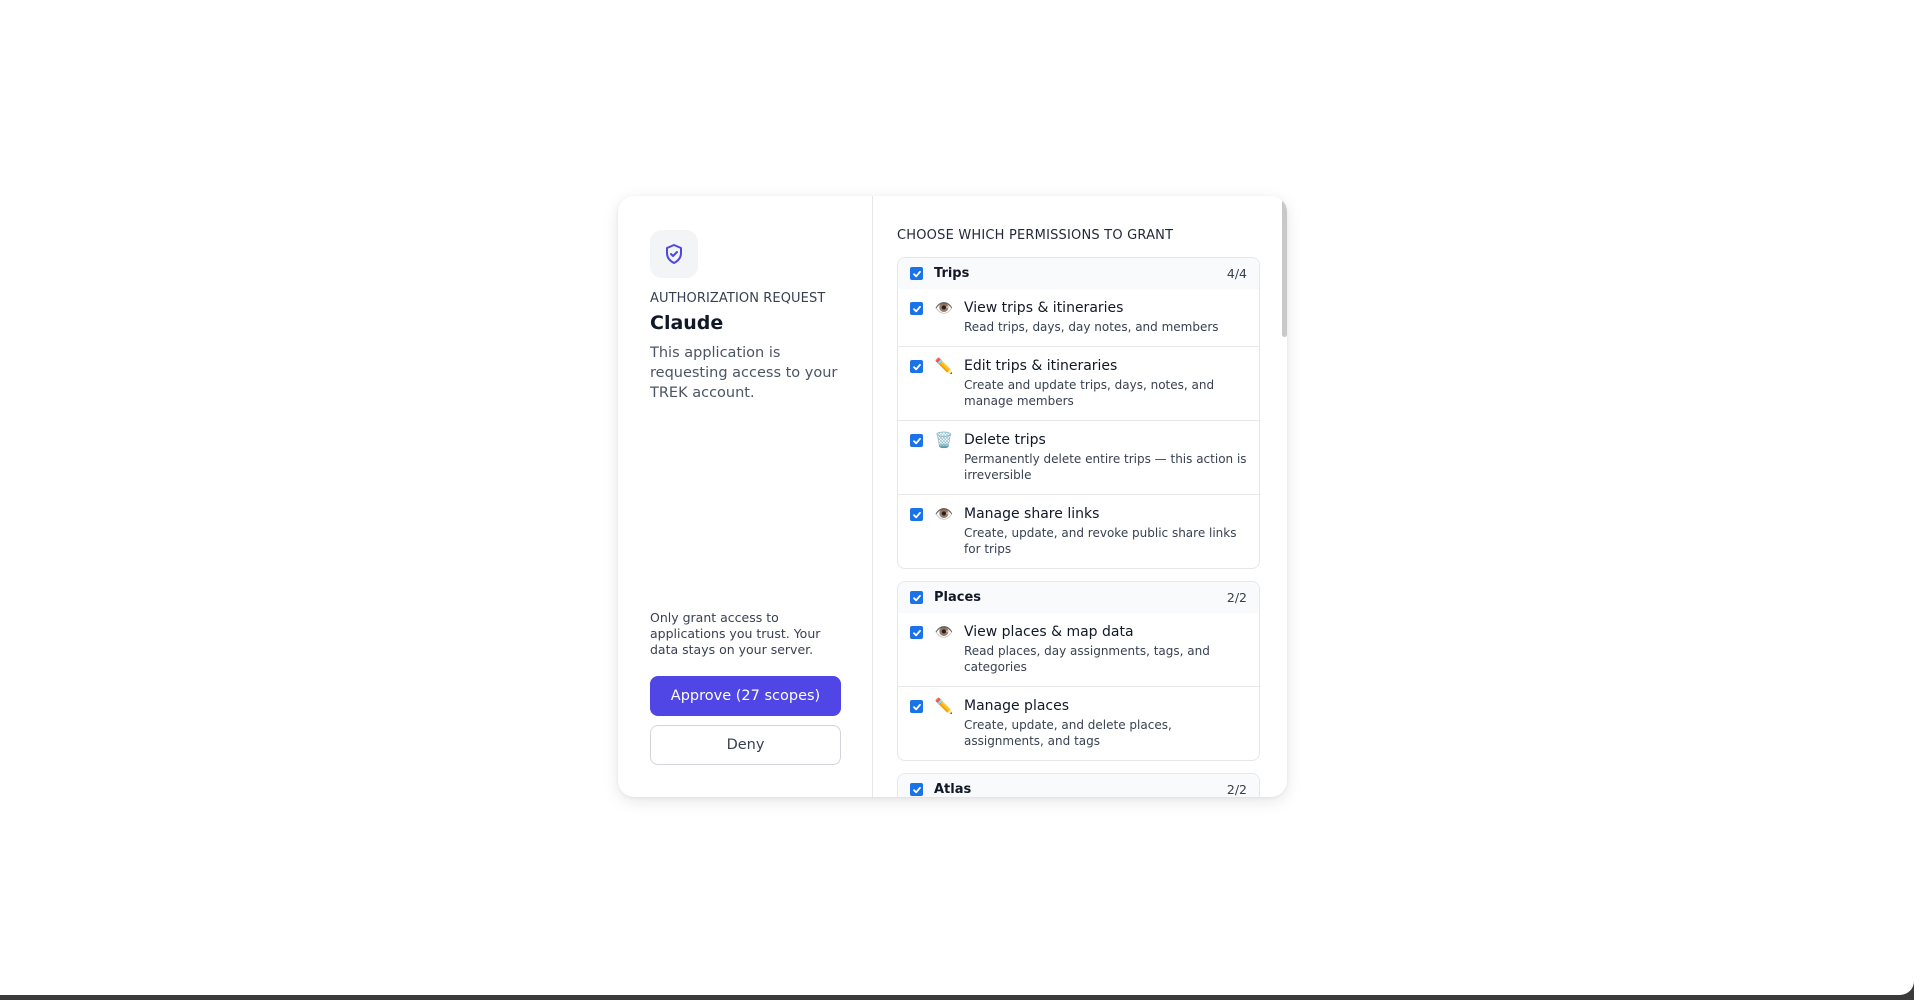  Describe the element at coordinates (1091, 327) in the screenshot. I see `permission-description: Read trips, days, day notes, and members` at that location.